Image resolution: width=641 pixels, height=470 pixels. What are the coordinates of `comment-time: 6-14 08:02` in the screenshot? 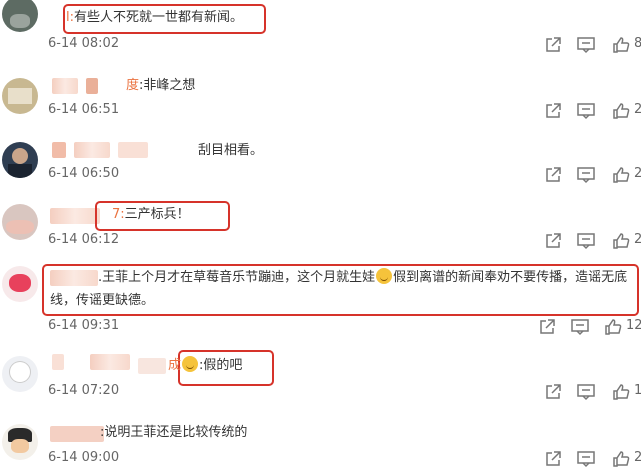 It's located at (84, 43).